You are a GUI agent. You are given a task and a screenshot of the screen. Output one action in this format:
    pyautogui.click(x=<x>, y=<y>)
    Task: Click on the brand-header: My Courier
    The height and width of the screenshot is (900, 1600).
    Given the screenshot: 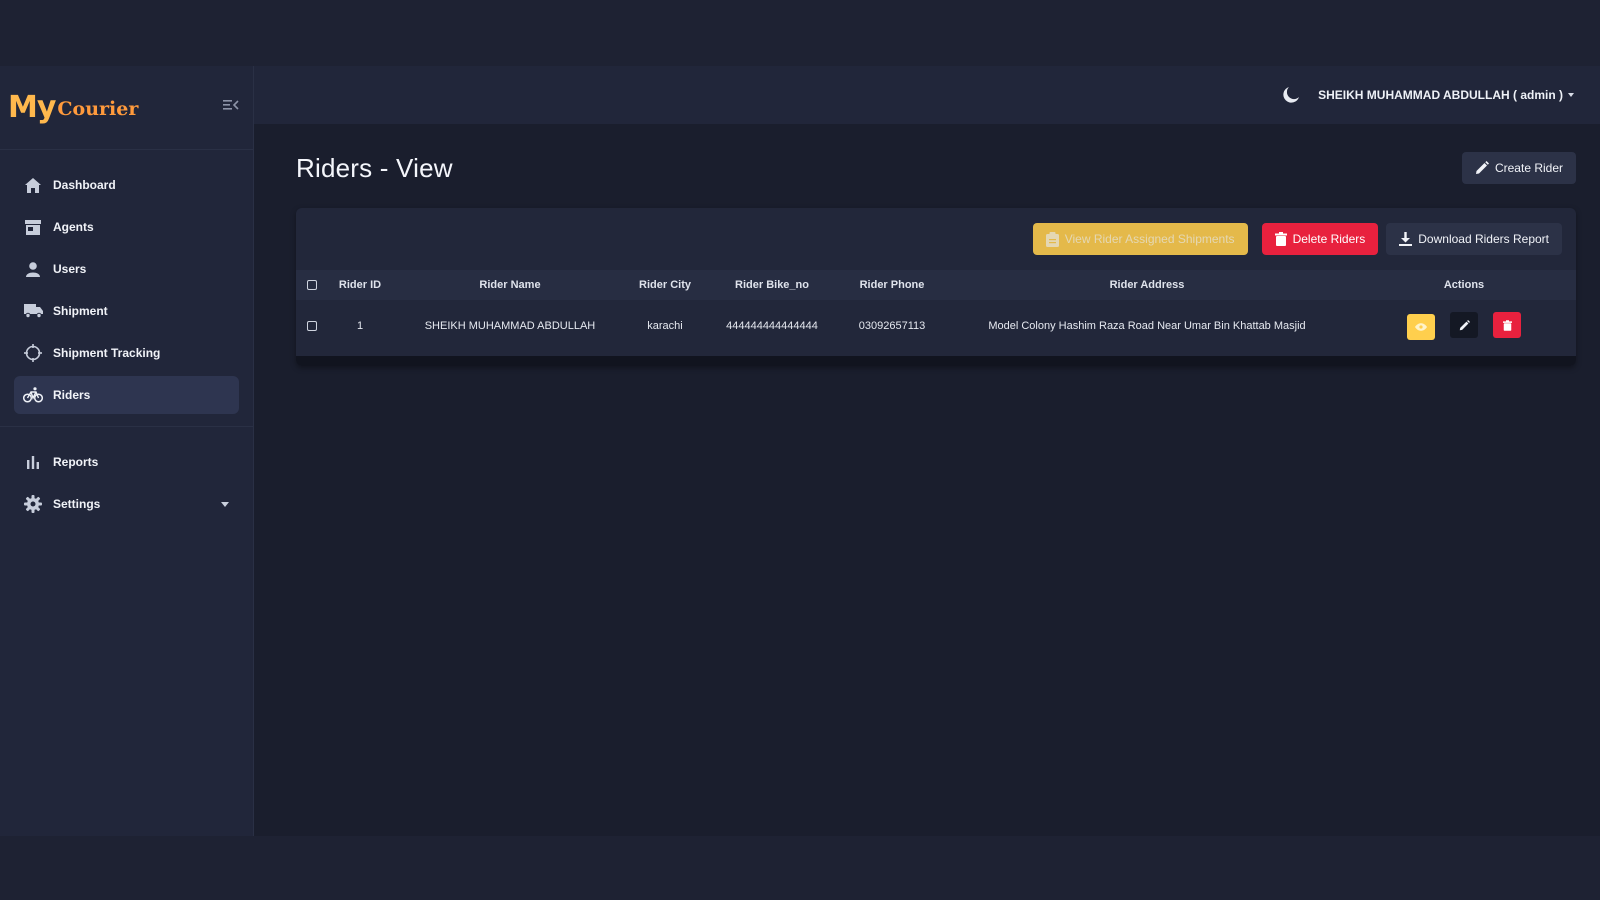 What is the action you would take?
    pyautogui.click(x=126, y=108)
    